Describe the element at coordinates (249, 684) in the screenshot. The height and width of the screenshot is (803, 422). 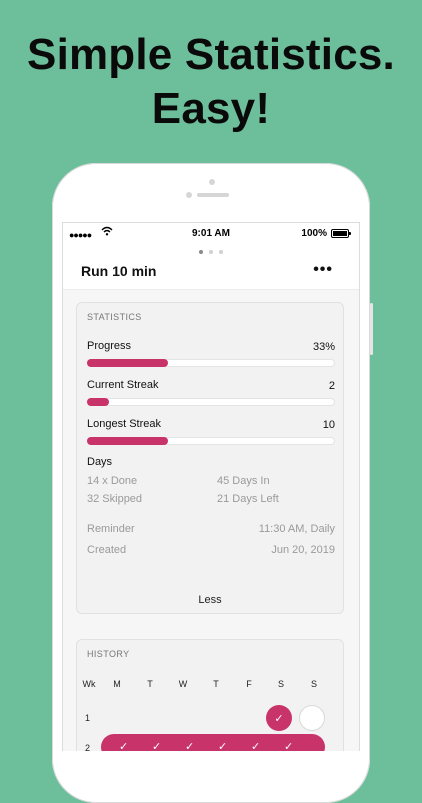
I see `column-header-fri: F` at that location.